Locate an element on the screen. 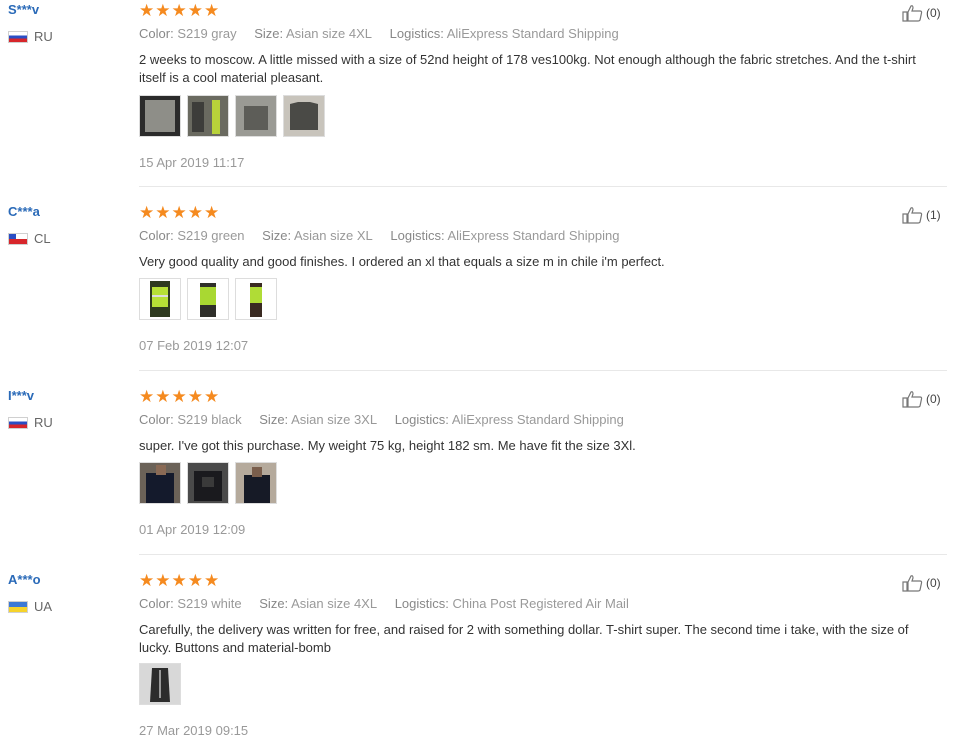 The image size is (960, 745). reviewer-country: UA is located at coordinates (30, 606).